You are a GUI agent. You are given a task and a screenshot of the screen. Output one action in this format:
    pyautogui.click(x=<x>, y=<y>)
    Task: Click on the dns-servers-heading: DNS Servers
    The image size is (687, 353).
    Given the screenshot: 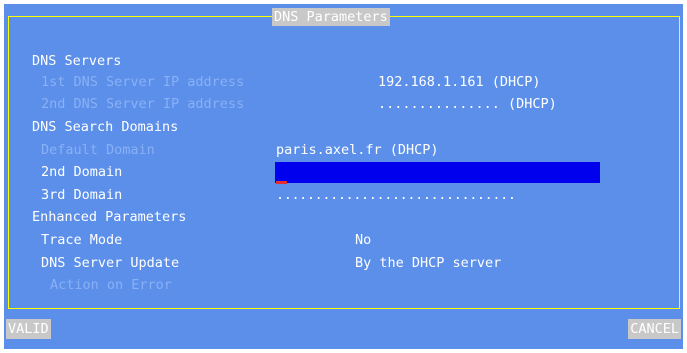 What is the action you would take?
    pyautogui.click(x=77, y=61)
    